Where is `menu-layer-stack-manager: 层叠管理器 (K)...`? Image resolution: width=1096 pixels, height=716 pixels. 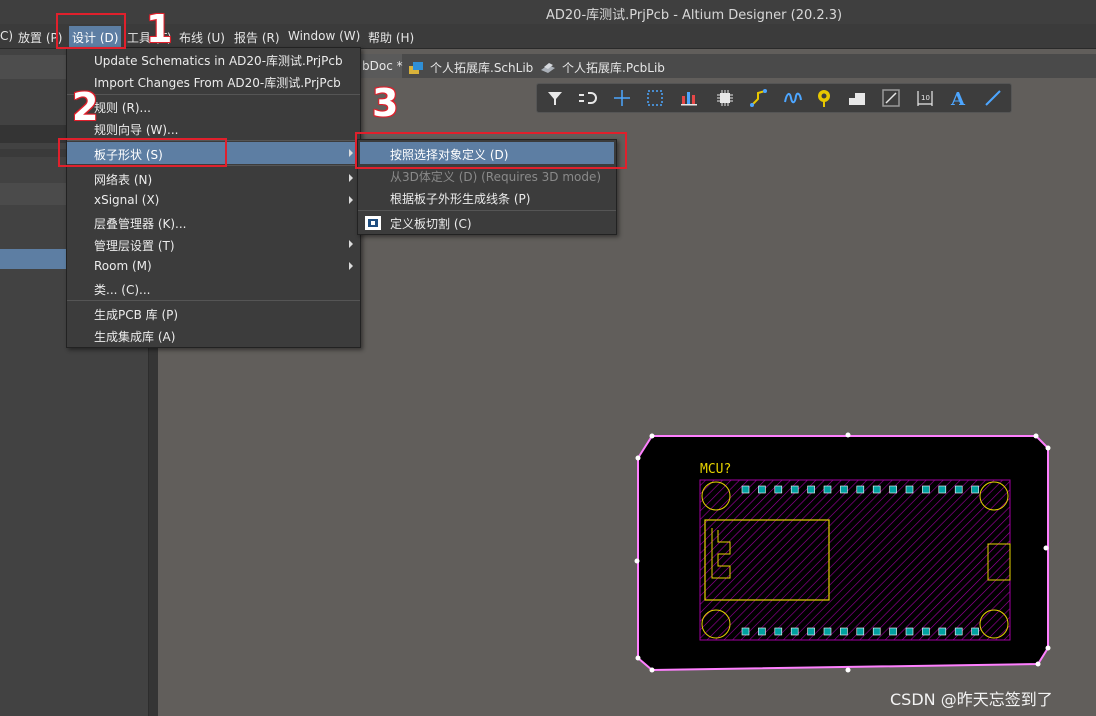
menu-layer-stack-manager: 层叠管理器 (K)... is located at coordinates (213, 222).